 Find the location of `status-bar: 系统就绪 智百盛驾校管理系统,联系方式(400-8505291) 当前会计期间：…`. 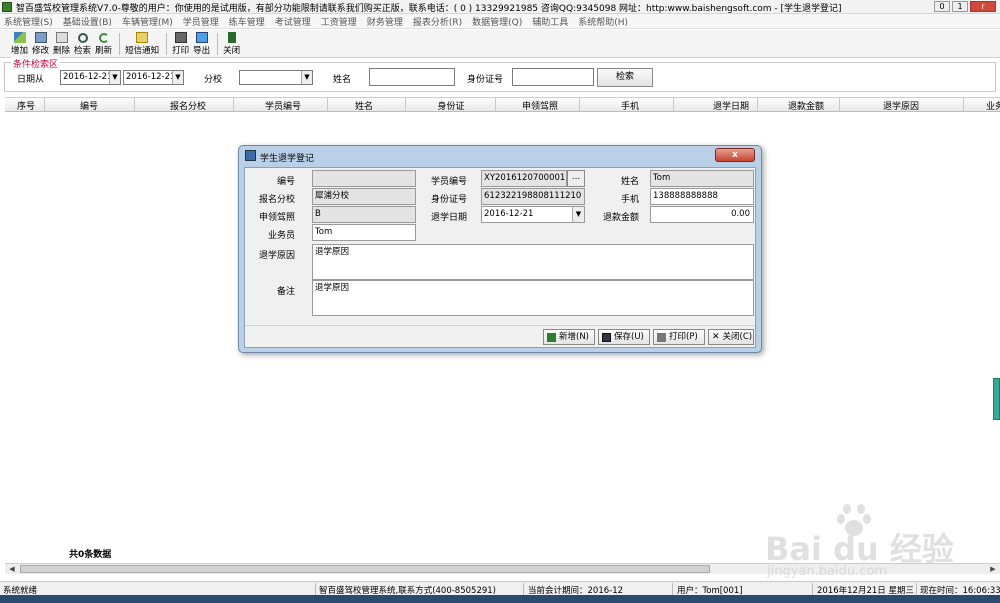

status-bar: 系统就绪 智百盛驾校管理系统,联系方式(400-8505291) 当前会计期间：… is located at coordinates (500, 588).